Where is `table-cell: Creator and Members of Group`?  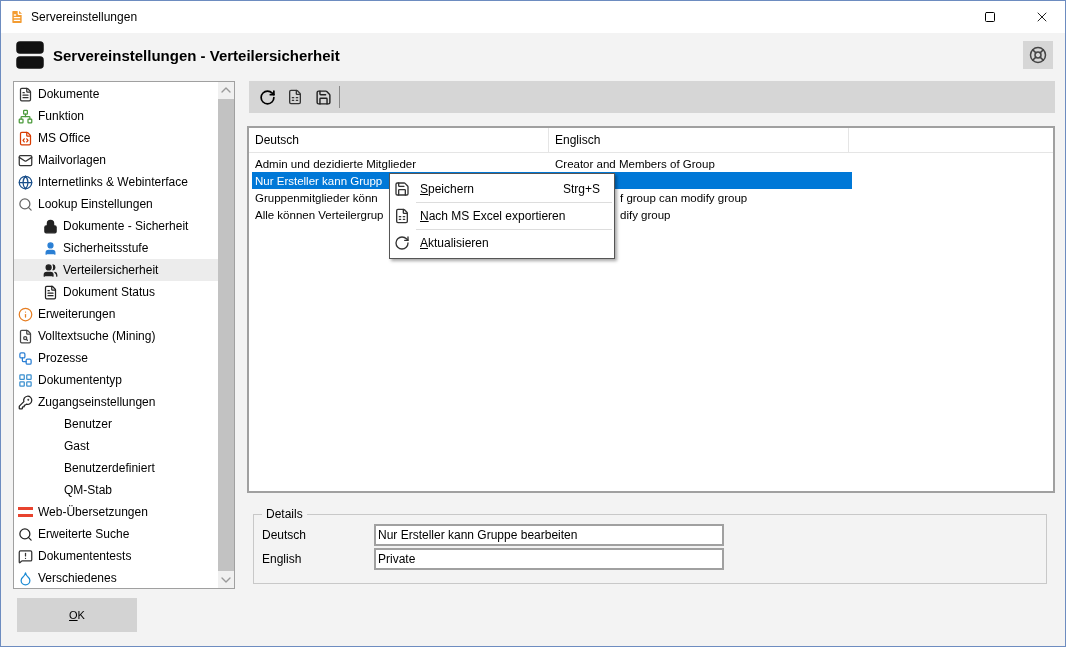
table-cell: Creator and Members of Group is located at coordinates (635, 163).